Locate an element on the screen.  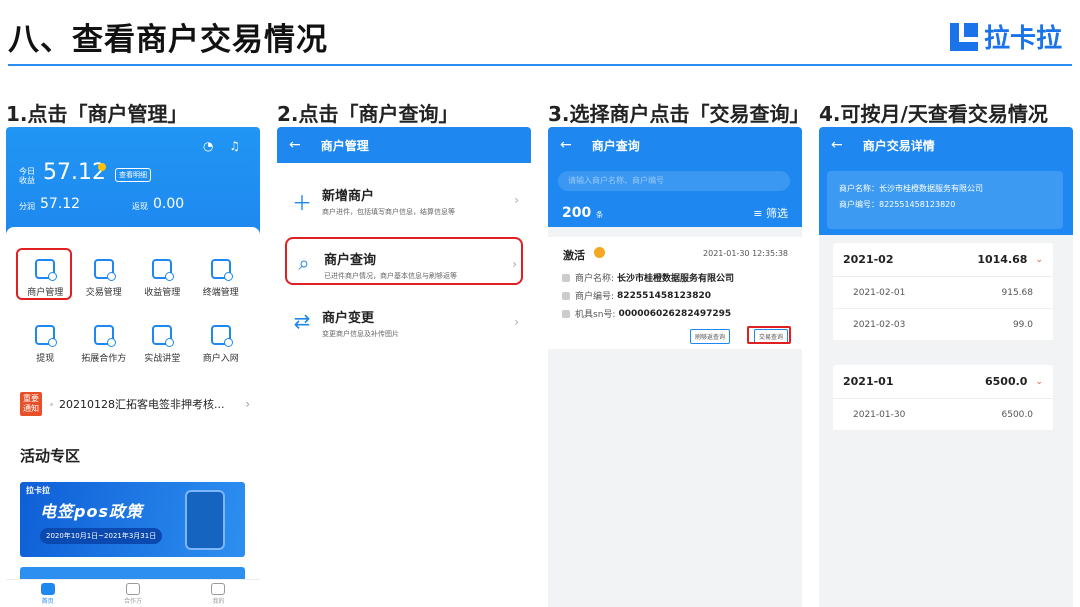
banner-date: 2020年10月1日~2021年3月31日 is located at coordinates (101, 536).